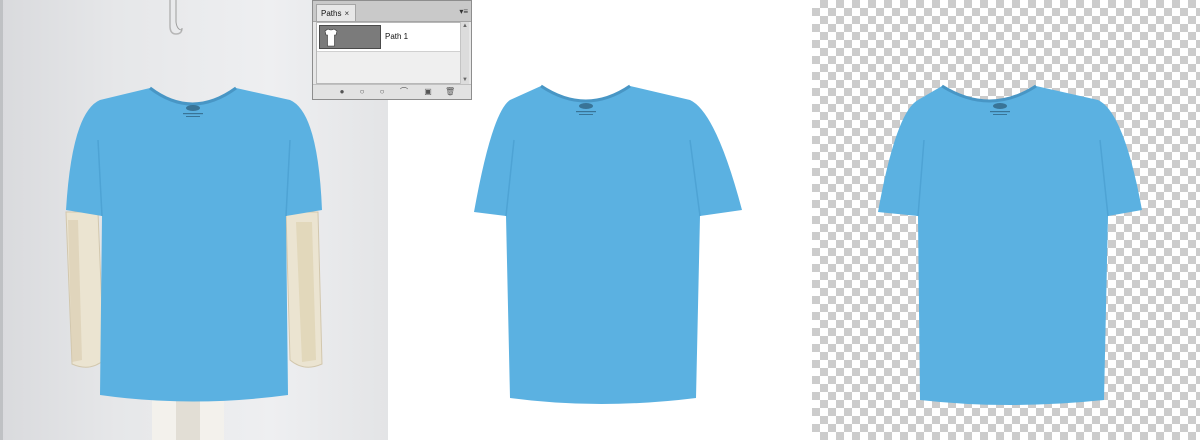 This screenshot has height=440, width=1200. What do you see at coordinates (392, 11) in the screenshot?
I see `paths-panel-tabbar: Paths × ▾≡` at bounding box center [392, 11].